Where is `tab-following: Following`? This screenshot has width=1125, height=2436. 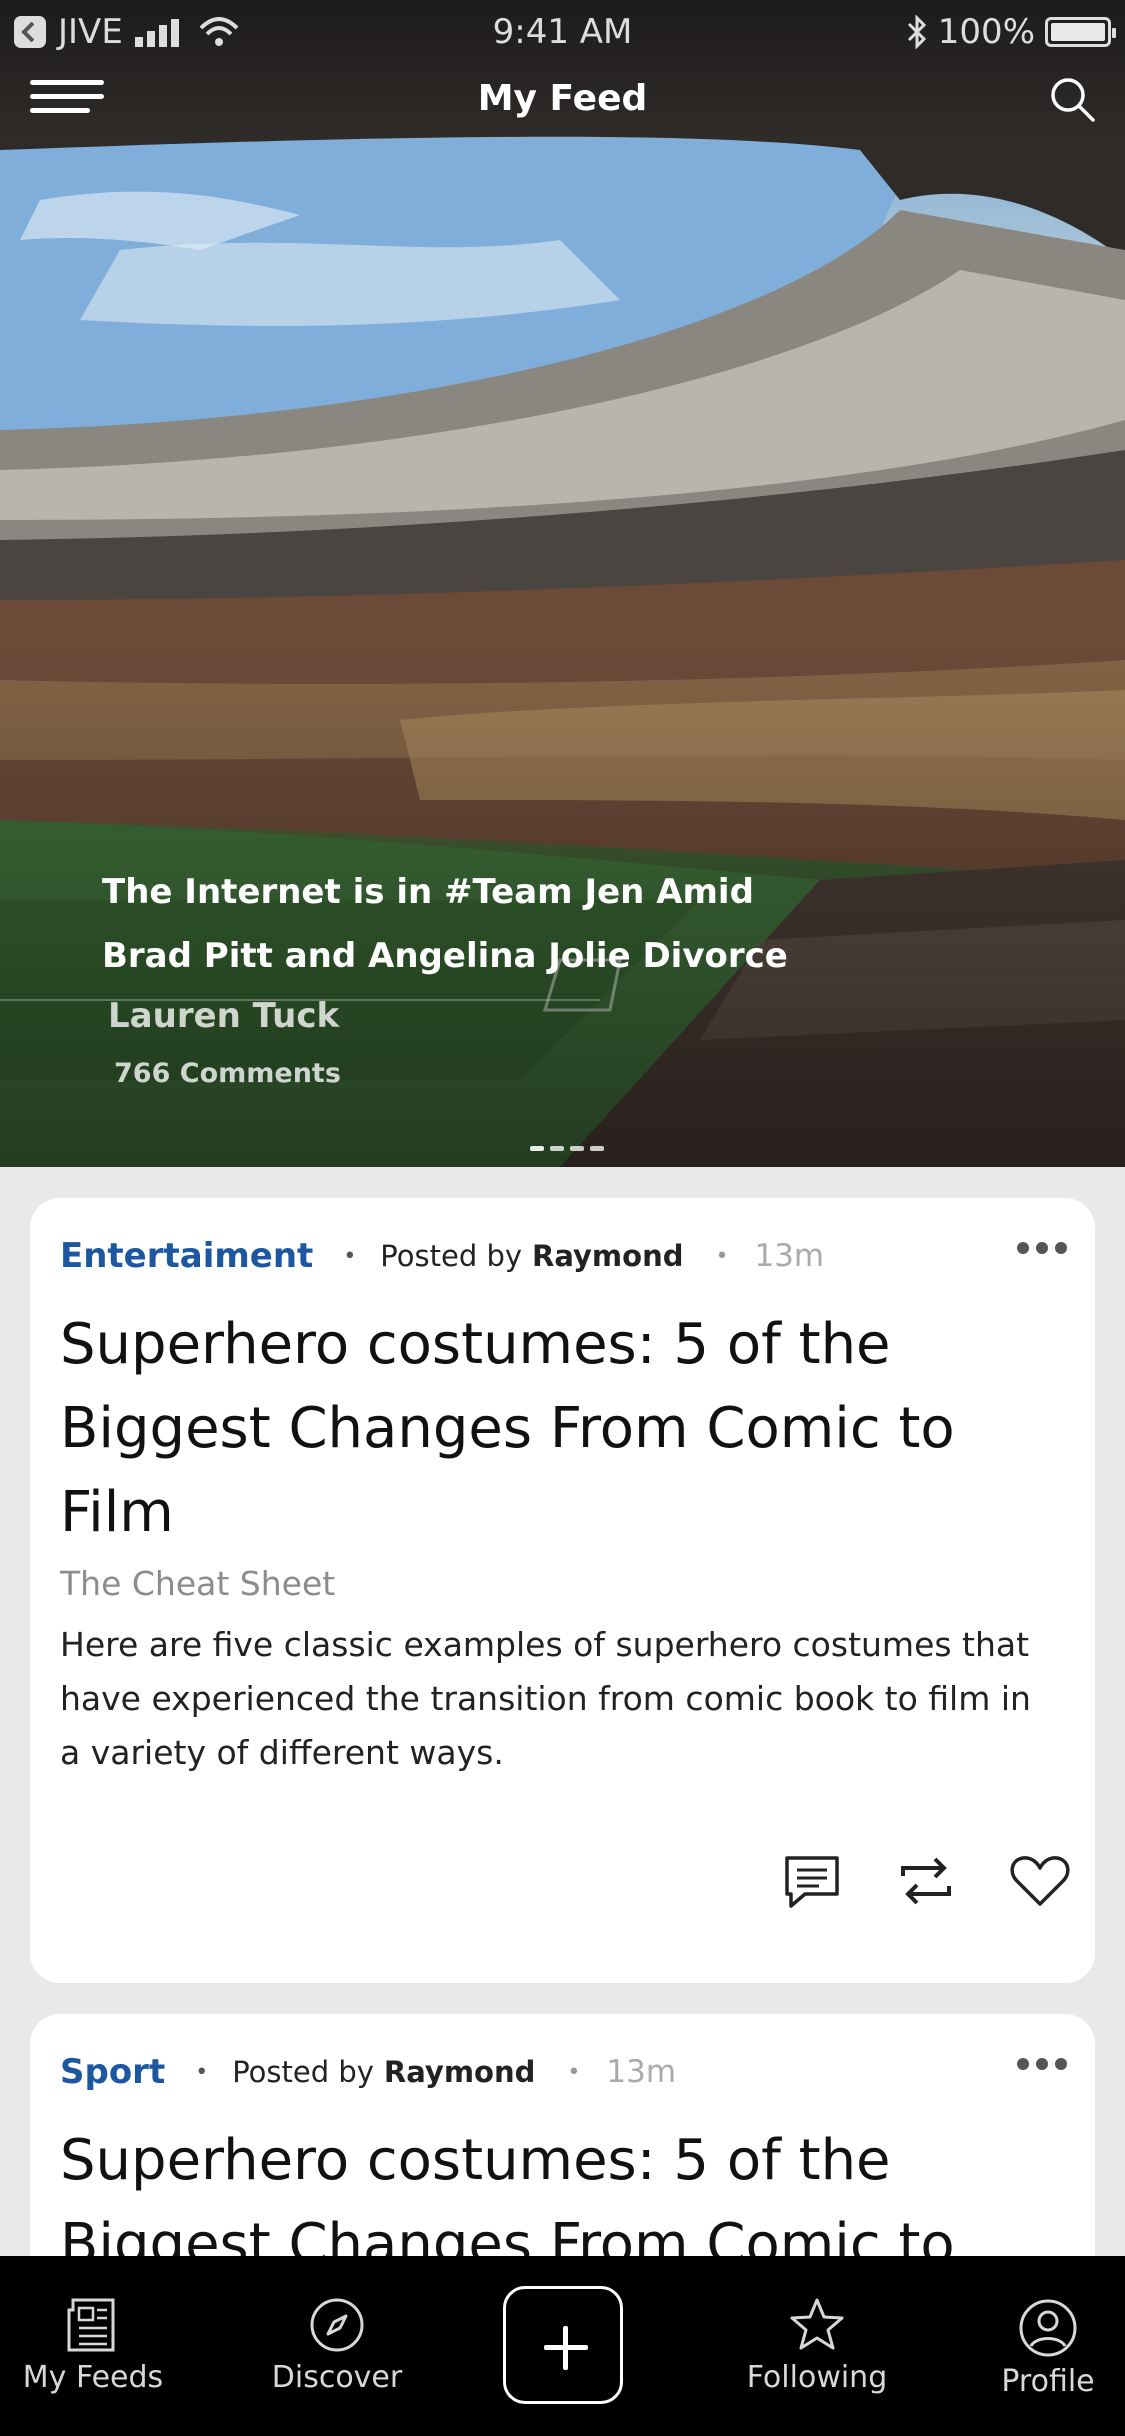
tab-following: Following is located at coordinates (817, 2345).